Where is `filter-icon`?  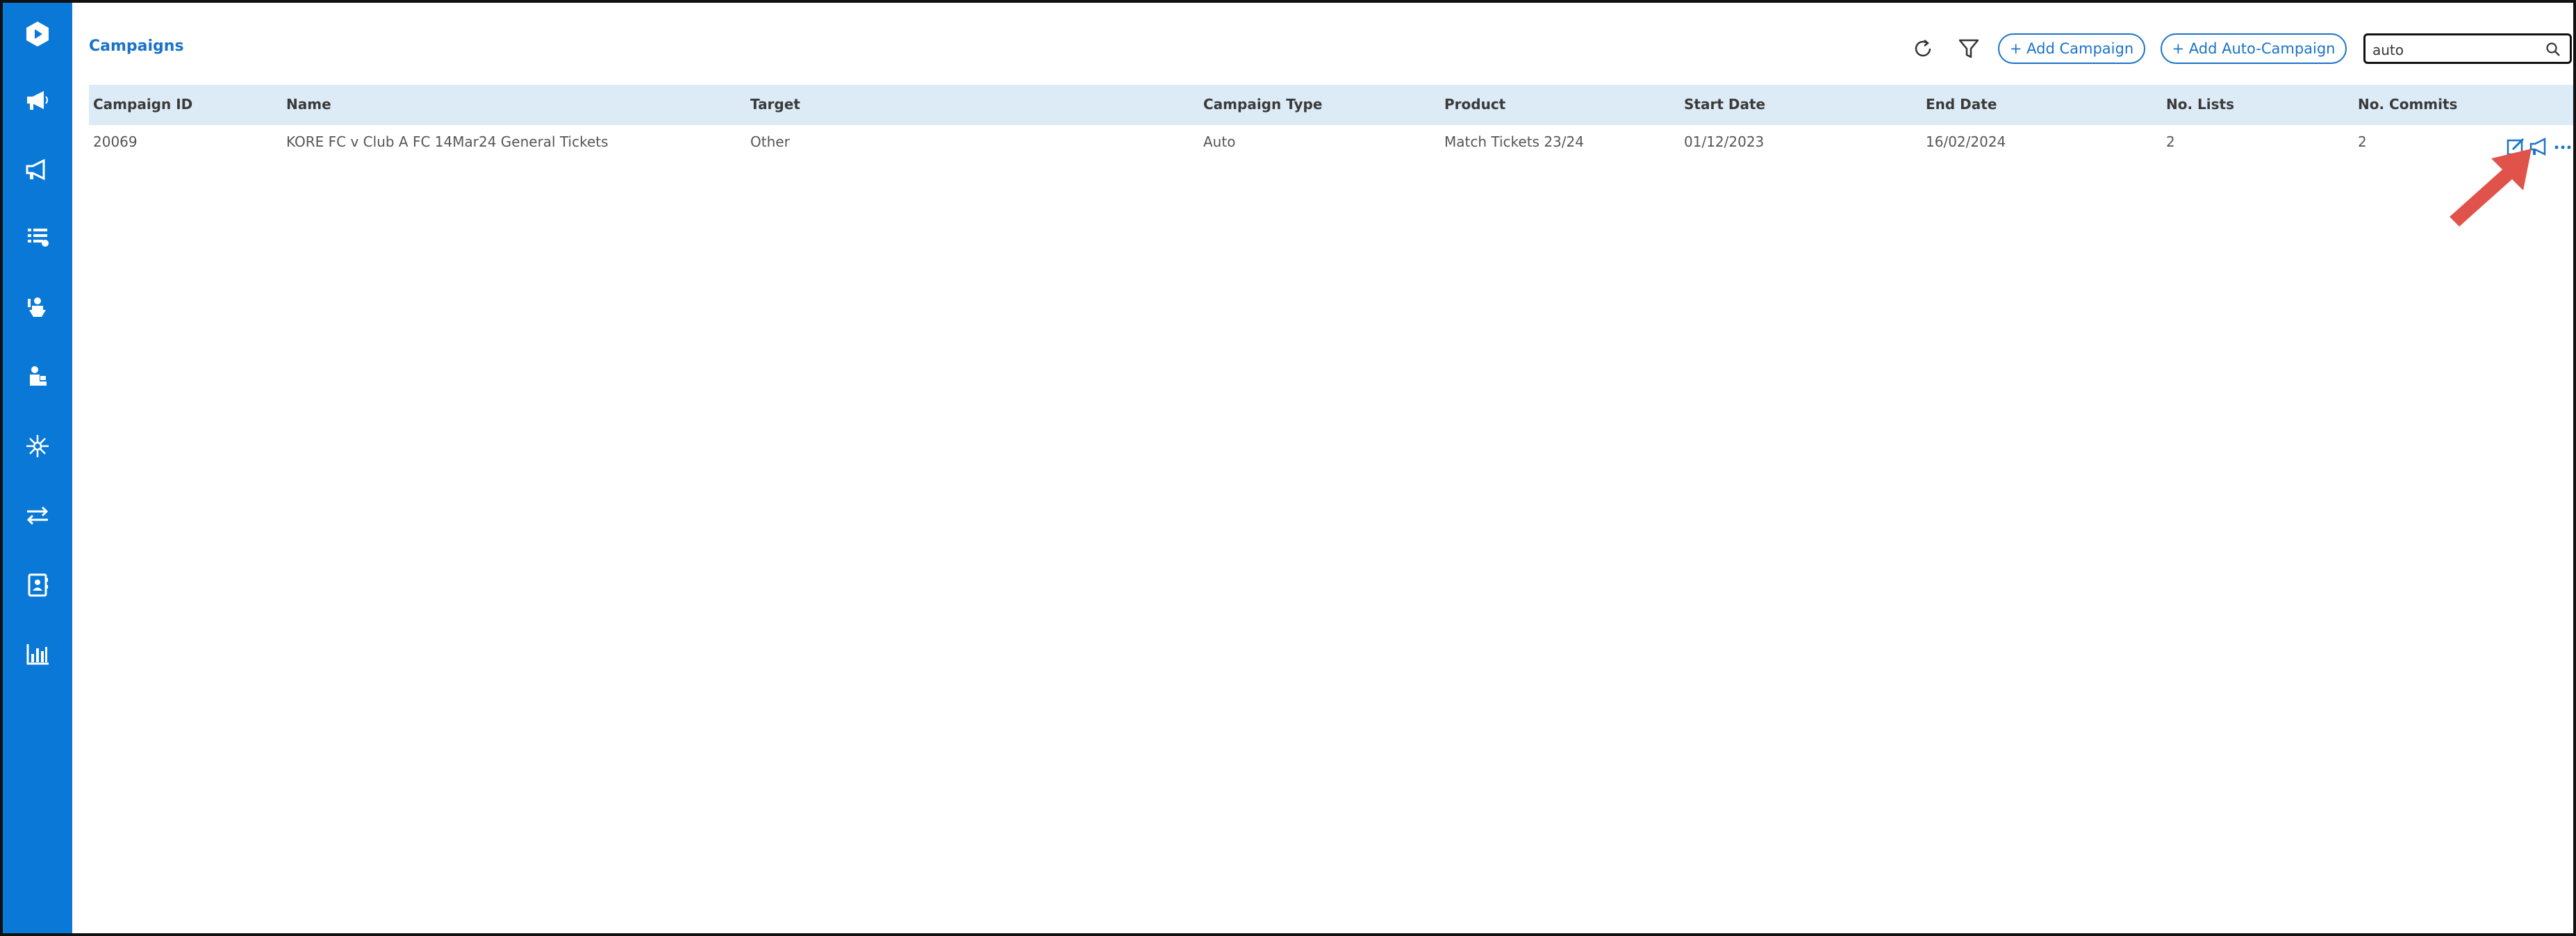
filter-icon is located at coordinates (1968, 48).